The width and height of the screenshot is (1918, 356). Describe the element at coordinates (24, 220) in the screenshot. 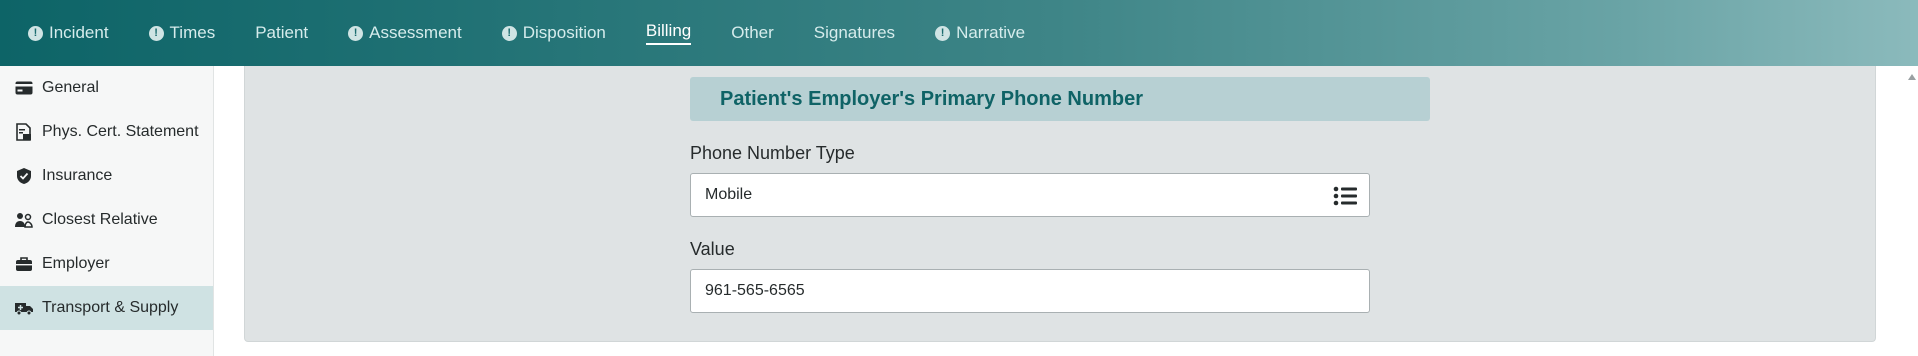

I see `people-icon` at that location.